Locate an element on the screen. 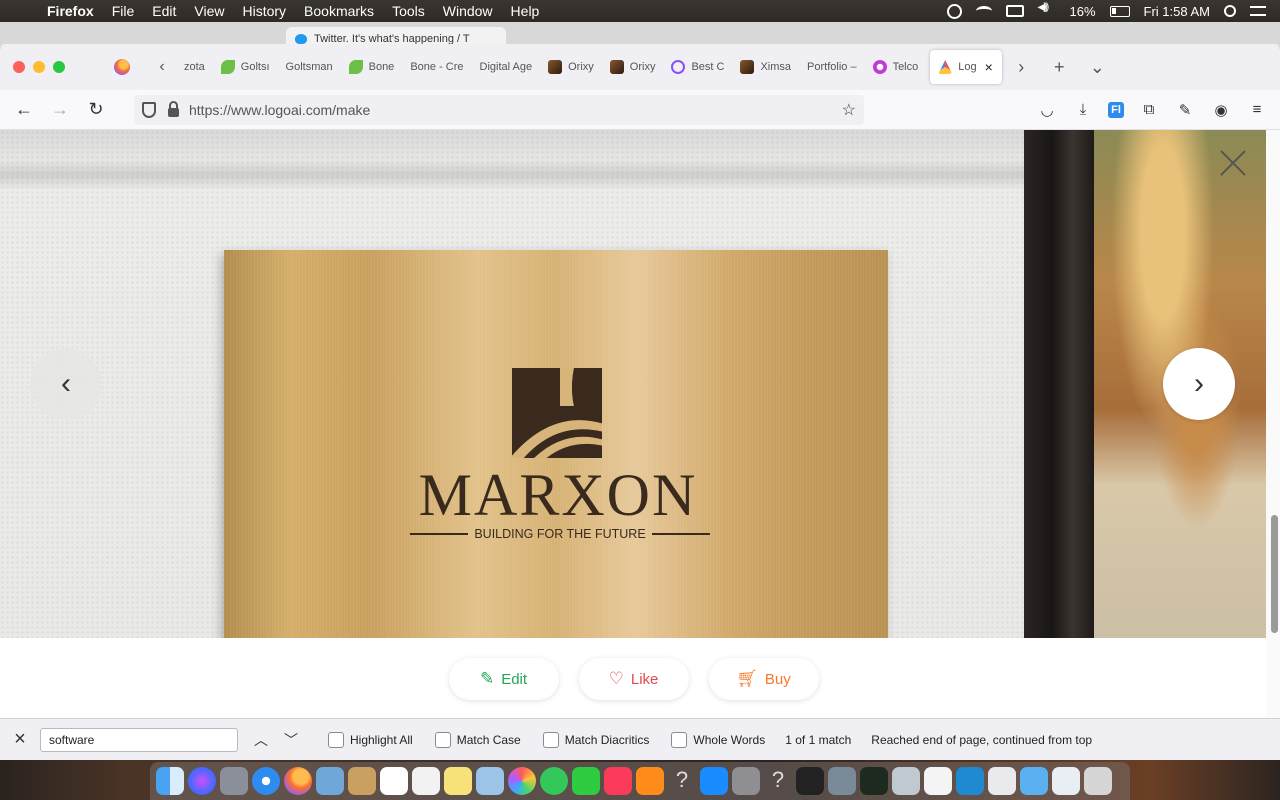 The width and height of the screenshot is (1280, 800). bookmark-star-icon: ☆ is located at coordinates (849, 110).